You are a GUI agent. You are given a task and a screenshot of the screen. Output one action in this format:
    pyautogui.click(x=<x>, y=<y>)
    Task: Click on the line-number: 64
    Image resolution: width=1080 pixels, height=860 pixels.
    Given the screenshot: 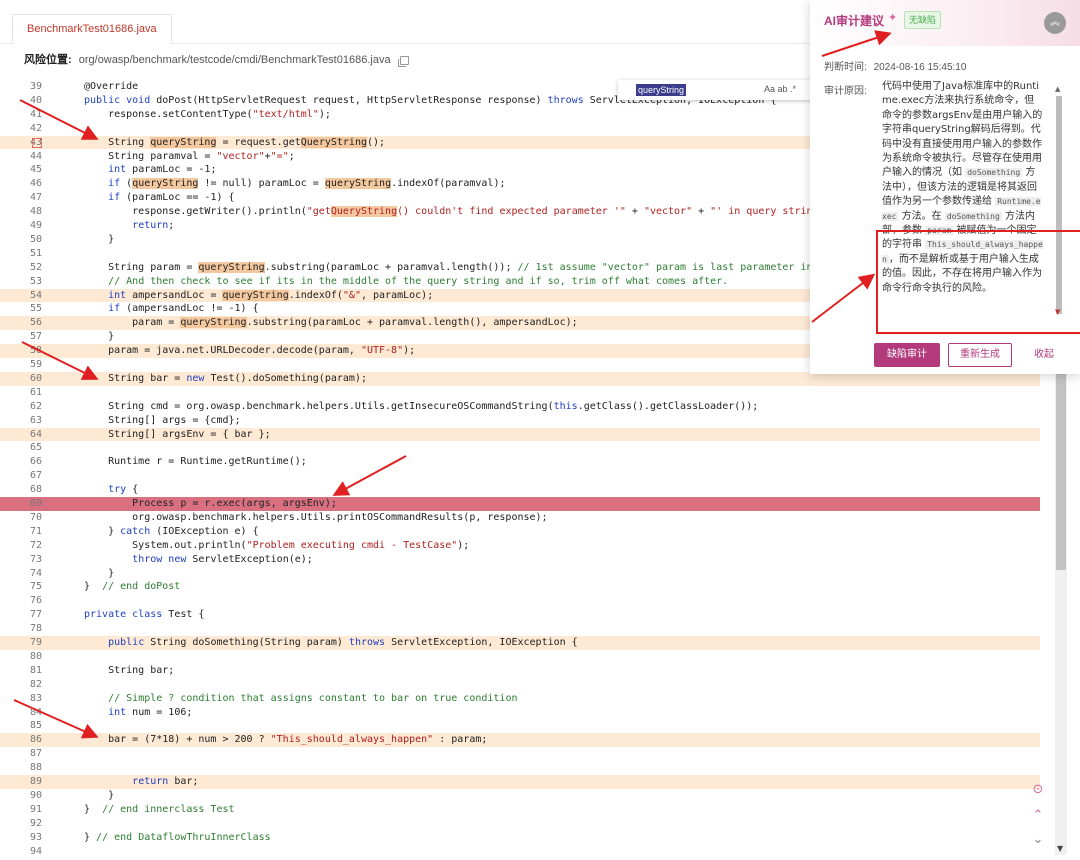 What is the action you would take?
    pyautogui.click(x=35, y=434)
    